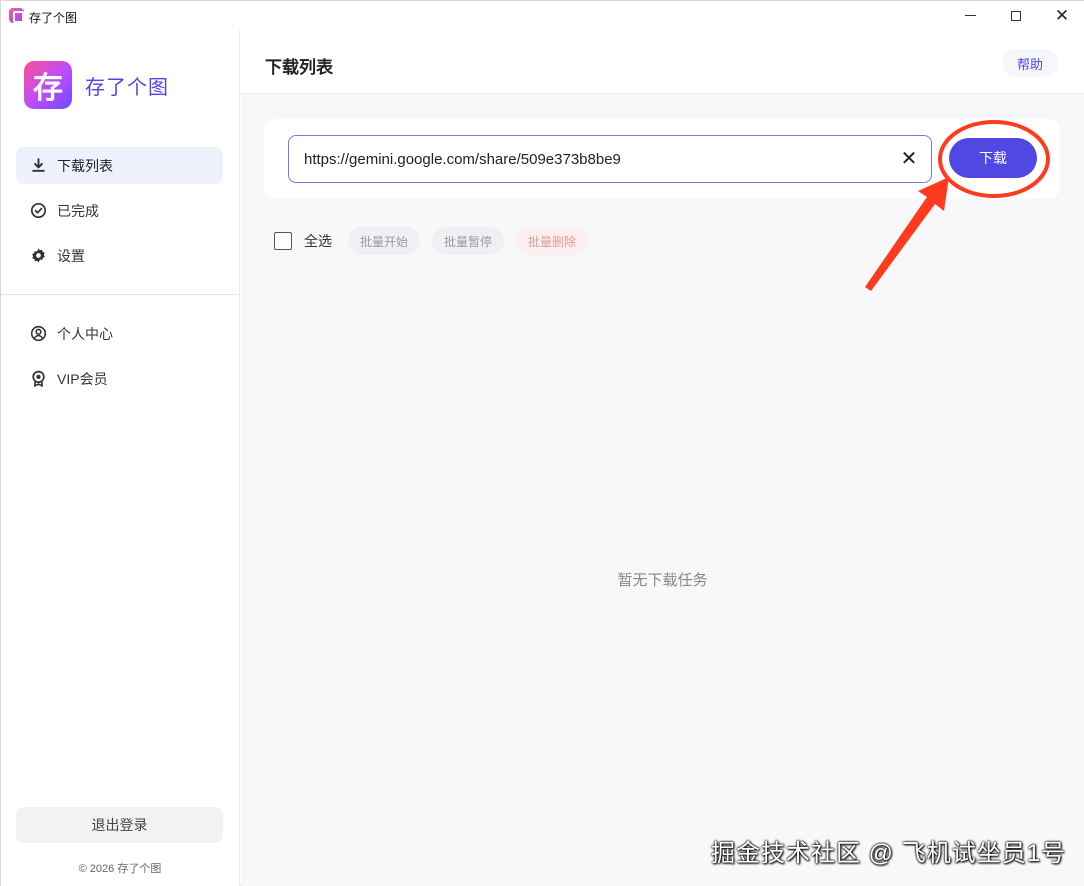  What do you see at coordinates (71, 255) in the screenshot?
I see `sidebar-item-label: 设置` at bounding box center [71, 255].